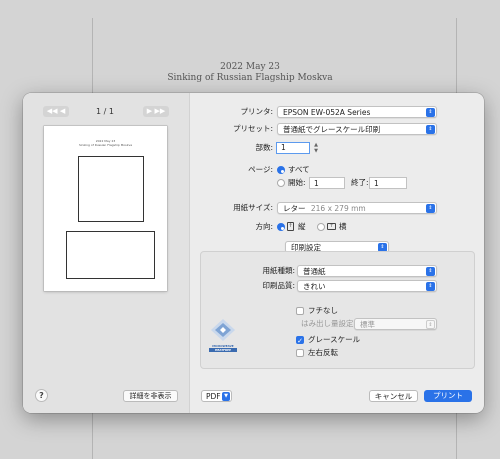  What do you see at coordinates (223, 330) in the screenshot?
I see `diamond-logo-icon` at bounding box center [223, 330].